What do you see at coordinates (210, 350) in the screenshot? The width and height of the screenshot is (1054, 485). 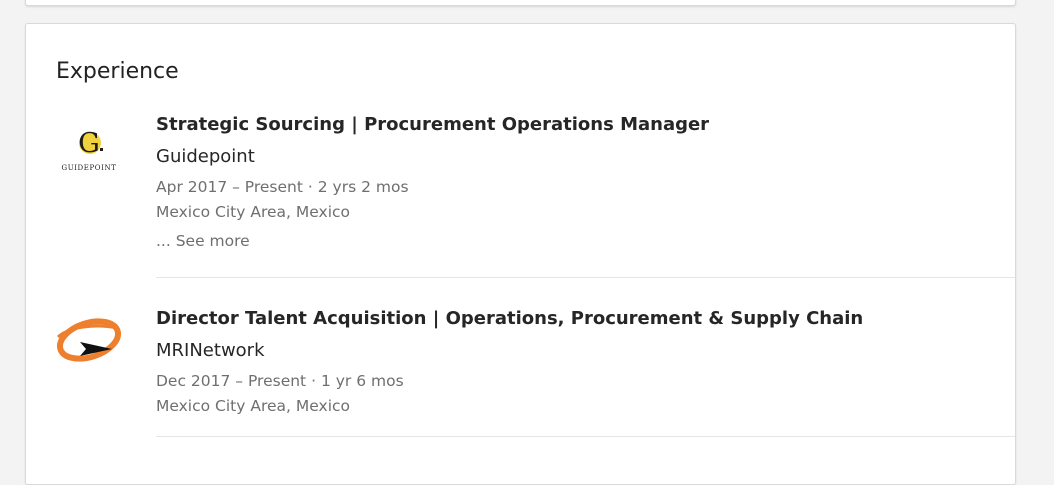 I see `company-name: MRINetwork` at bounding box center [210, 350].